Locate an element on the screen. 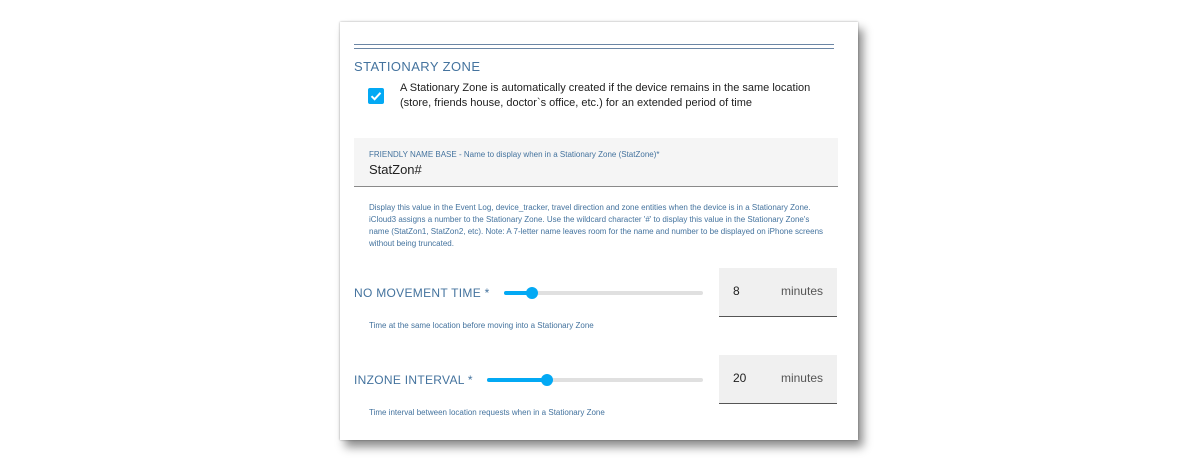 This screenshot has width=1200, height=469. no-movement-value: 8 is located at coordinates (736, 291).